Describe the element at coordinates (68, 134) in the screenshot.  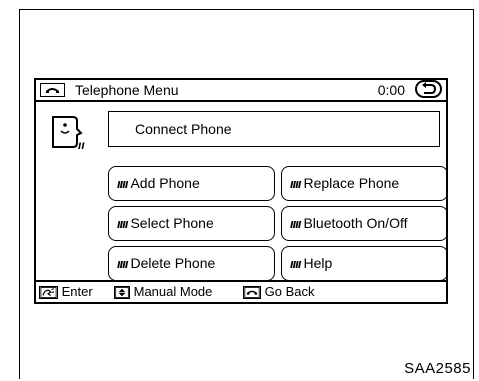
I see `voice-recognition-icon: ıı` at that location.